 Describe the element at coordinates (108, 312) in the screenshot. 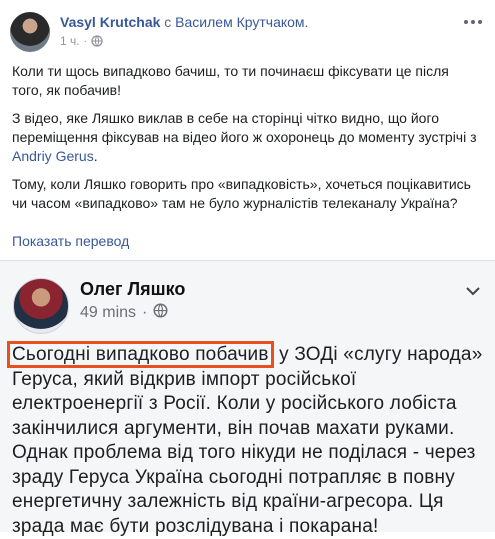

I see `embedded-timestamp: 49 mins` at that location.